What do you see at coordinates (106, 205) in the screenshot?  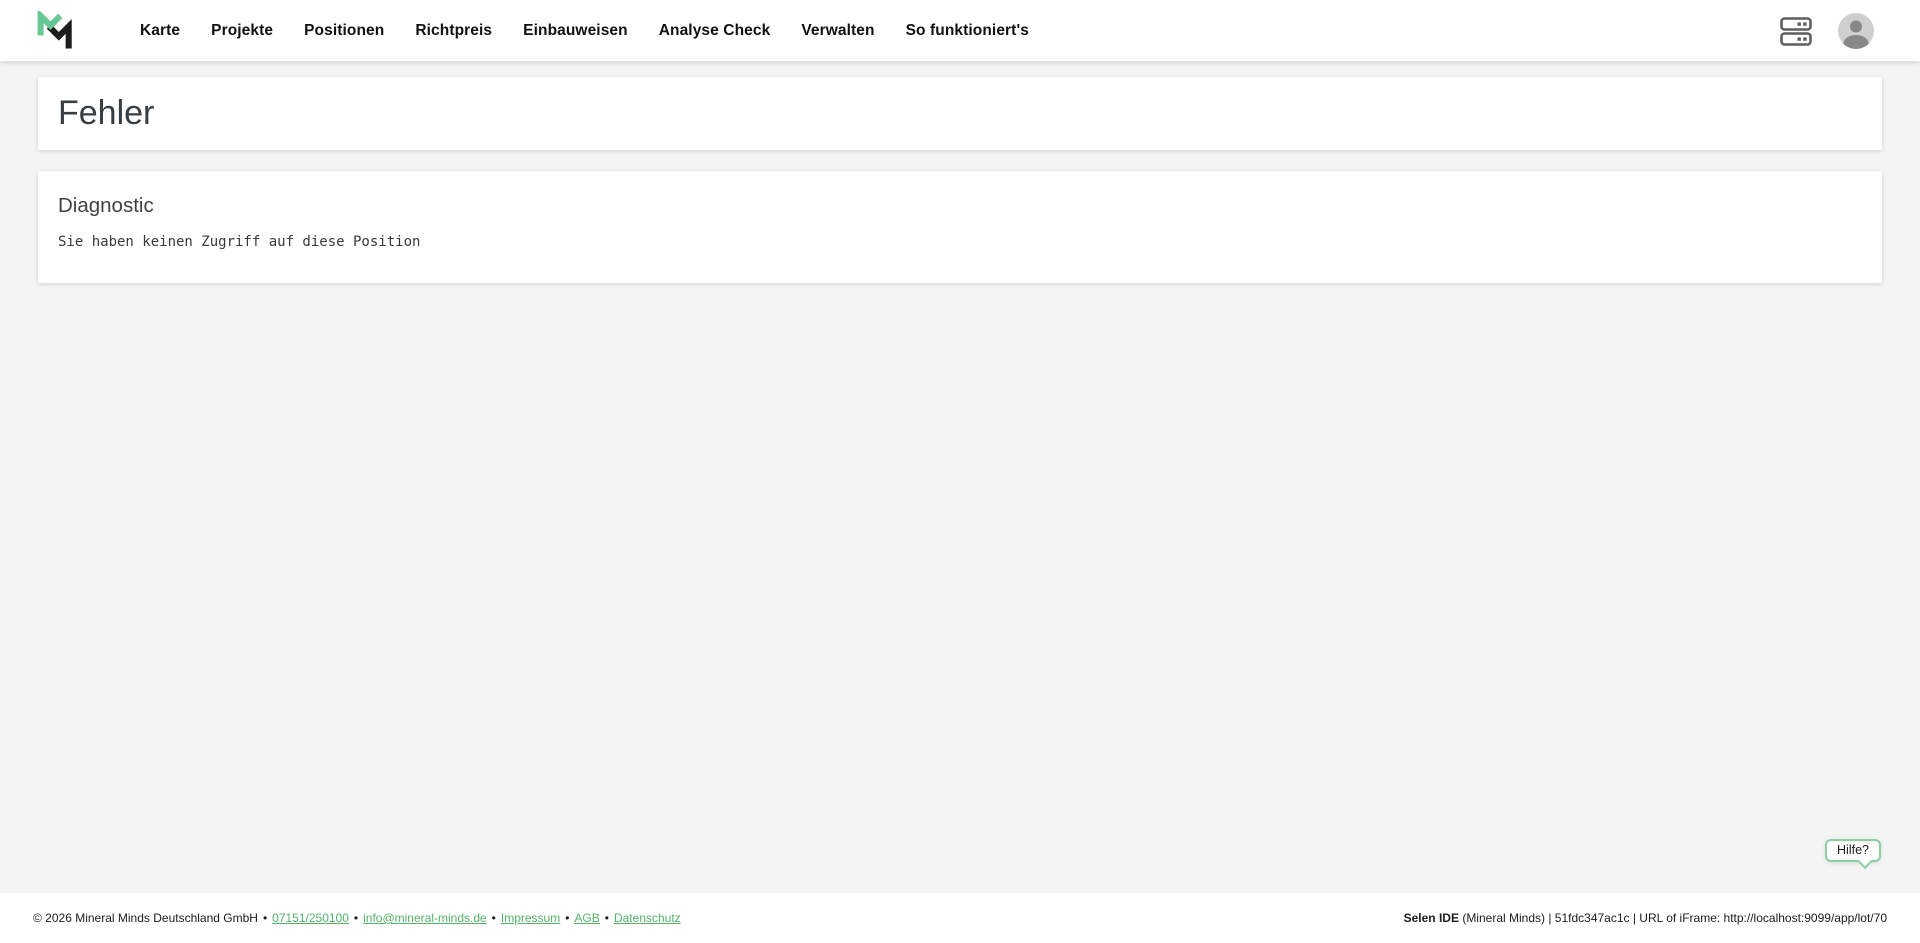 I see `diagnostic-heading: Diagnostic` at bounding box center [106, 205].